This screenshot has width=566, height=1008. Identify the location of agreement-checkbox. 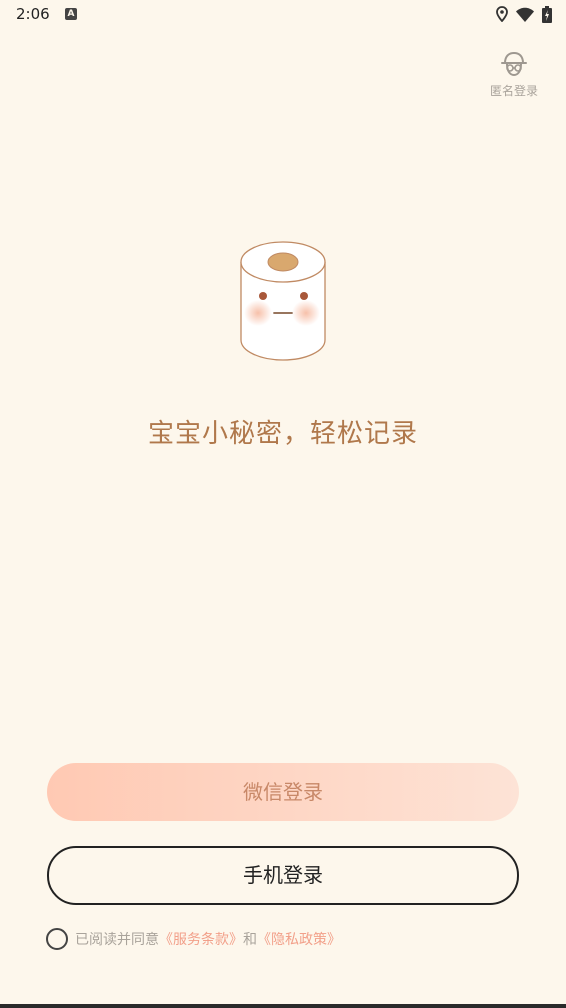
(57, 939).